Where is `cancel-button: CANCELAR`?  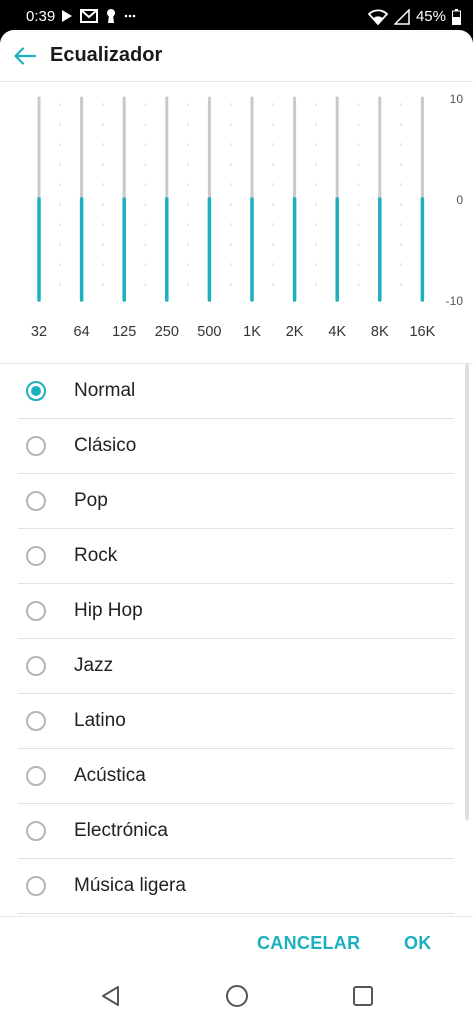
cancel-button: CANCELAR is located at coordinates (308, 943).